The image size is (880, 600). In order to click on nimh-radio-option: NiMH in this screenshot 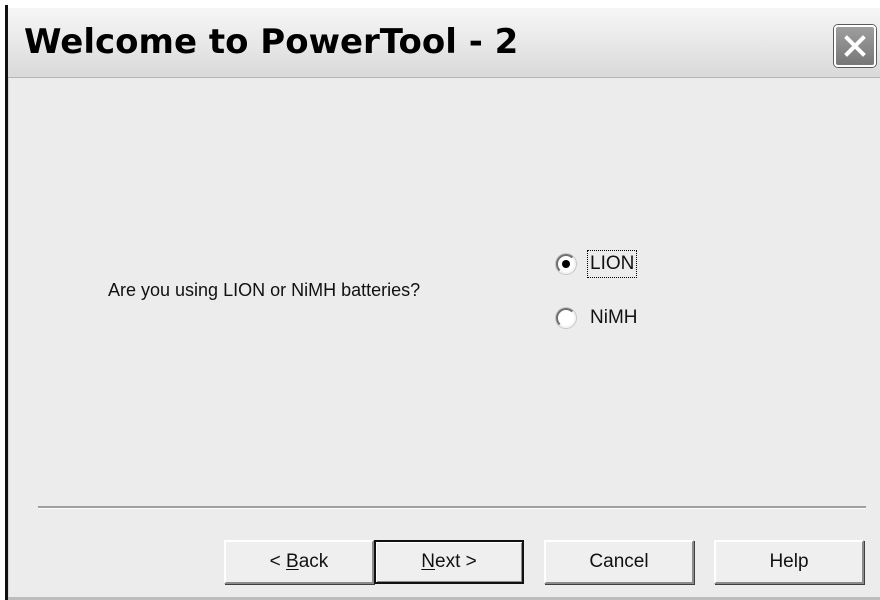, I will do `click(597, 318)`.